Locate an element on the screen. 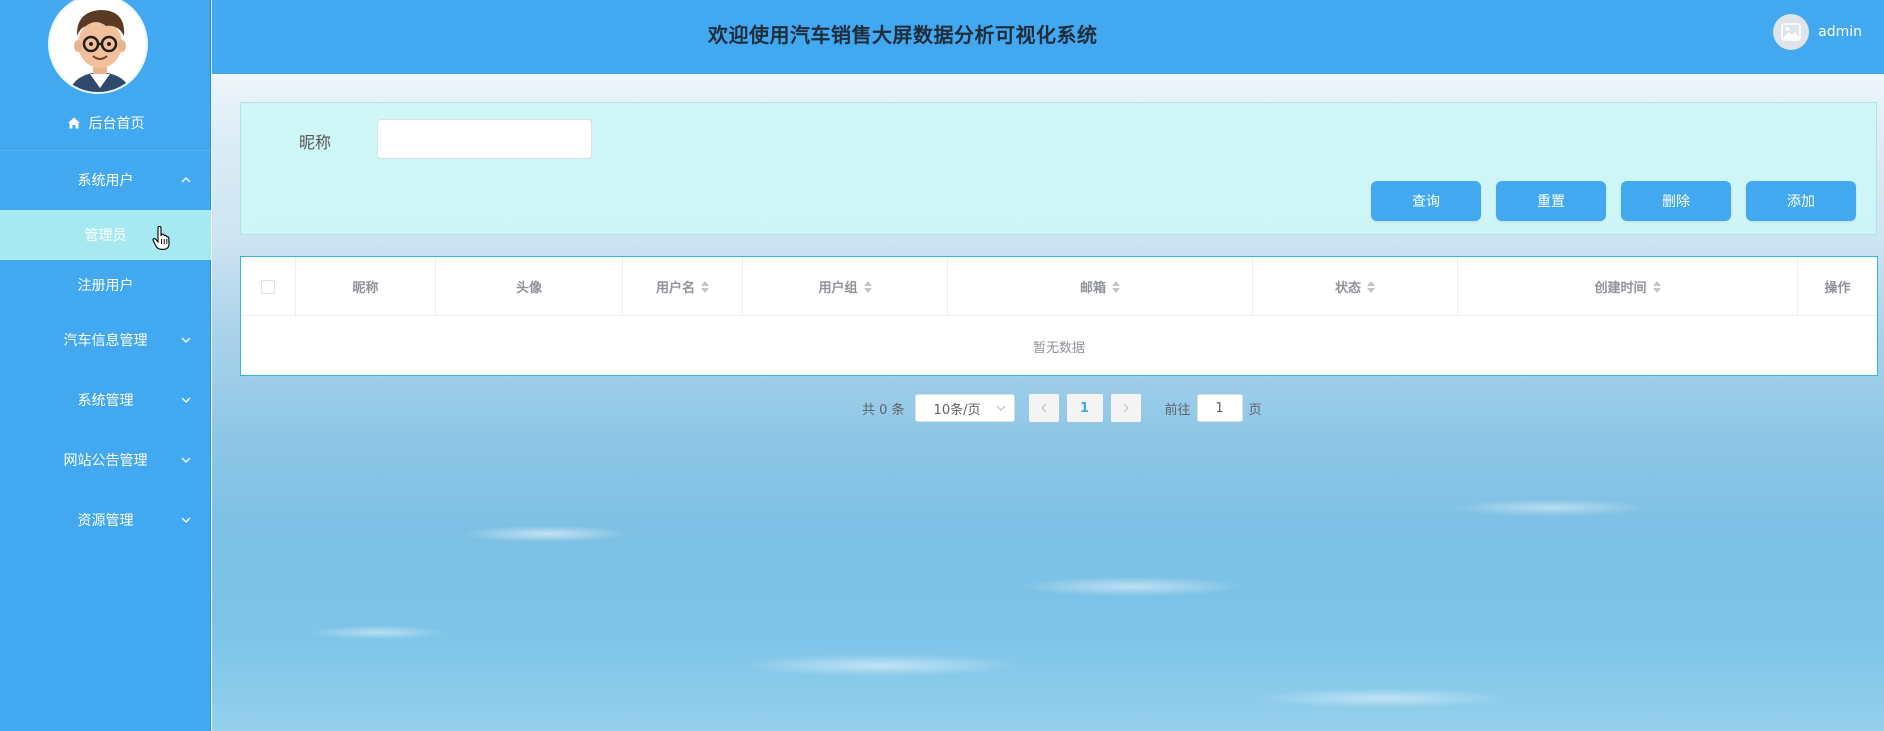 The height and width of the screenshot is (731, 1884). column-label: 用户组 is located at coordinates (838, 288).